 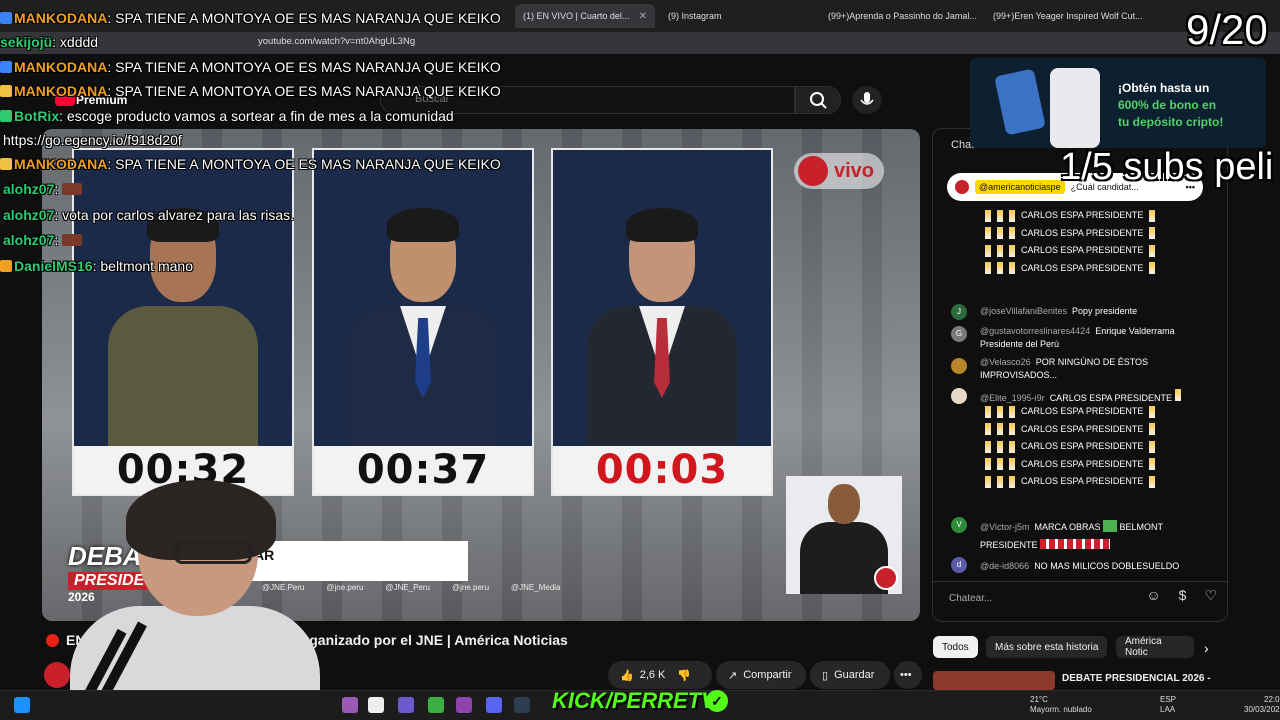 I want to click on search-icon, so click(x=818, y=100).